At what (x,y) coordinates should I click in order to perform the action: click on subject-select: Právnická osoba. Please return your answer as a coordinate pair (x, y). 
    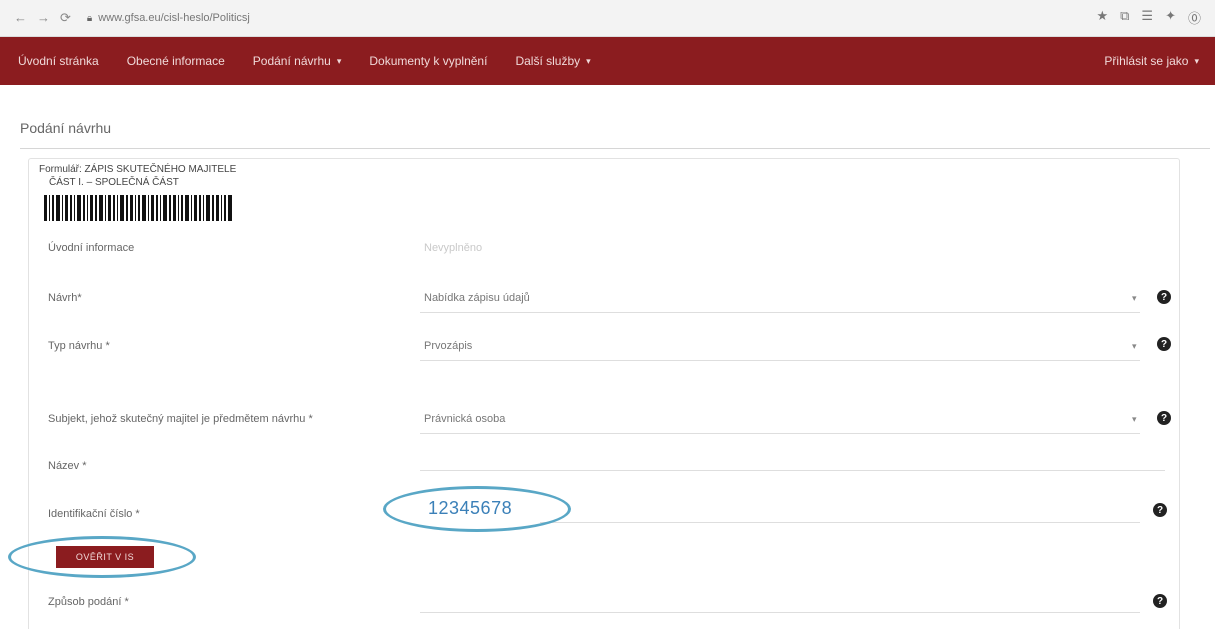
    Looking at the image, I should click on (464, 419).